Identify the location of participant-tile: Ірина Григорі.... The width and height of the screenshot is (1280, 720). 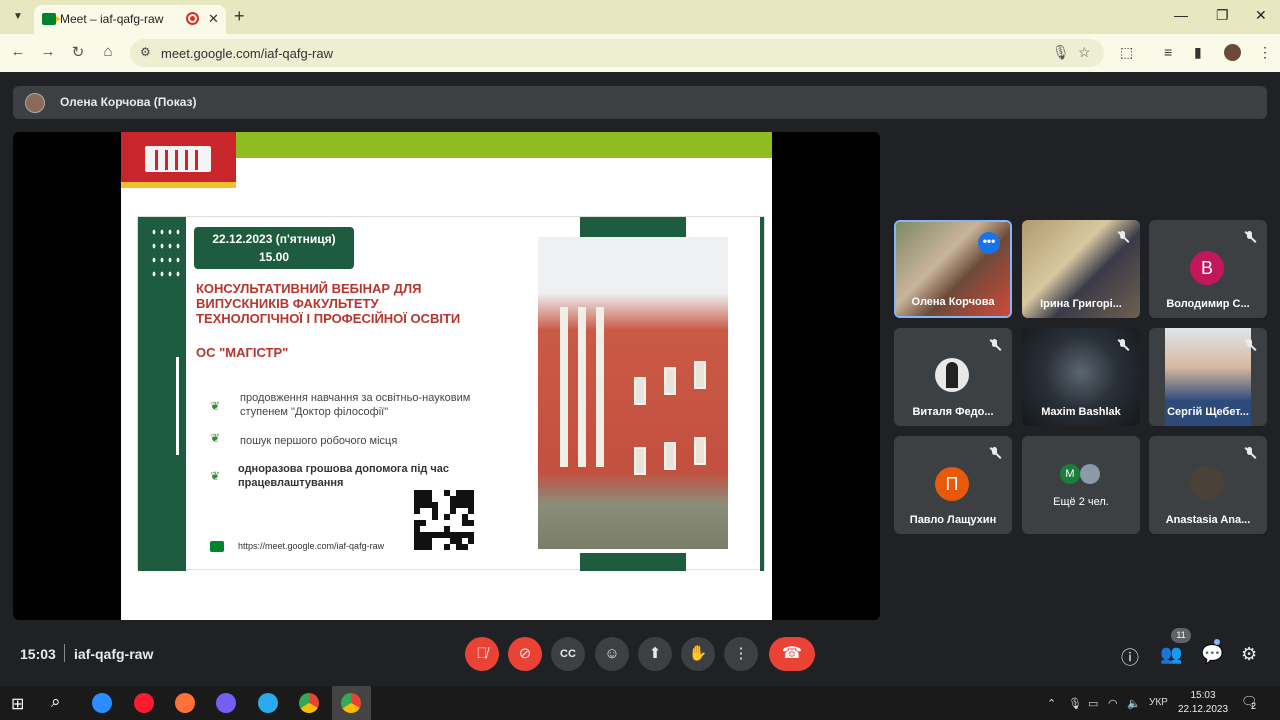
(1081, 269).